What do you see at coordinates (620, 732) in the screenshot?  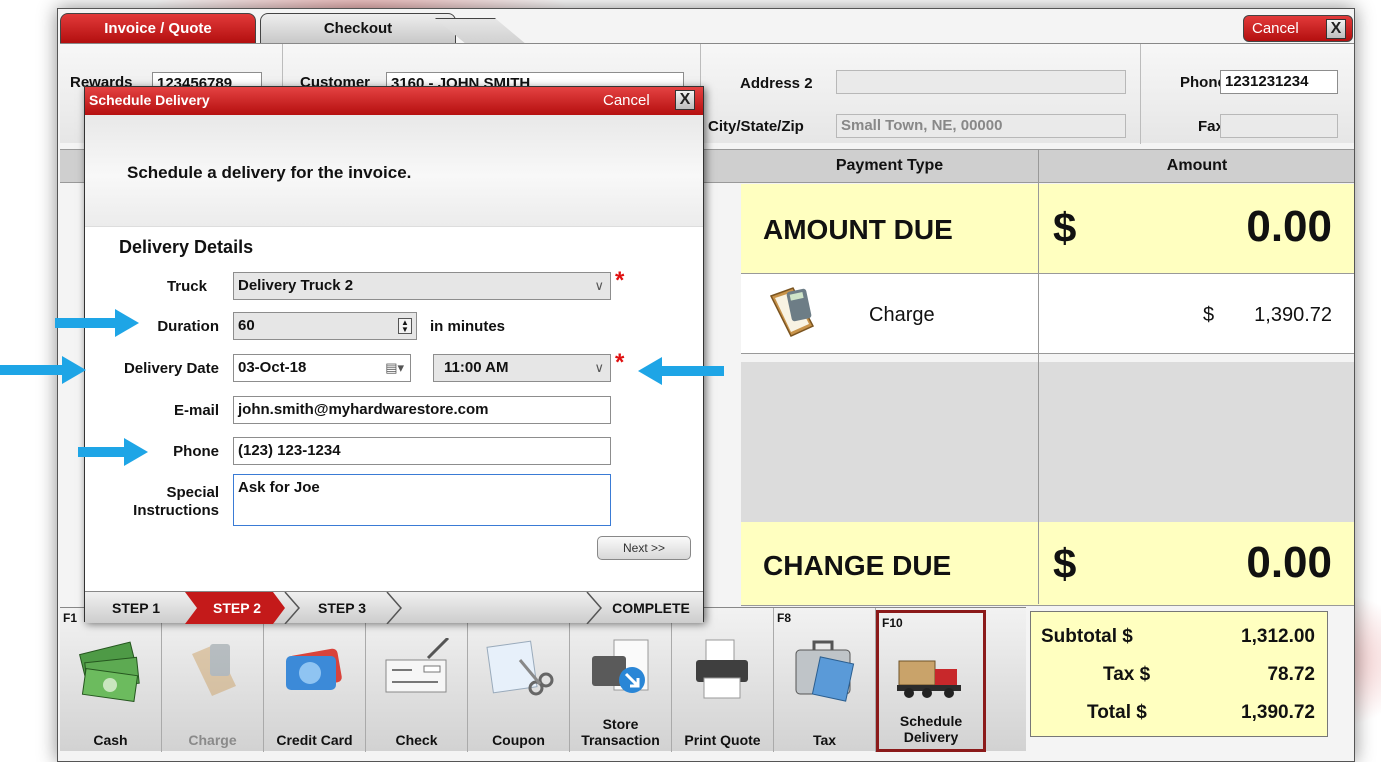 I see `tool-label-text: Store Transaction` at bounding box center [620, 732].